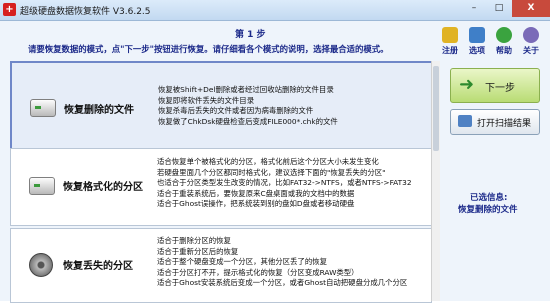 This screenshot has width=550, height=303. I want to click on register-label: 注册, so click(450, 50).